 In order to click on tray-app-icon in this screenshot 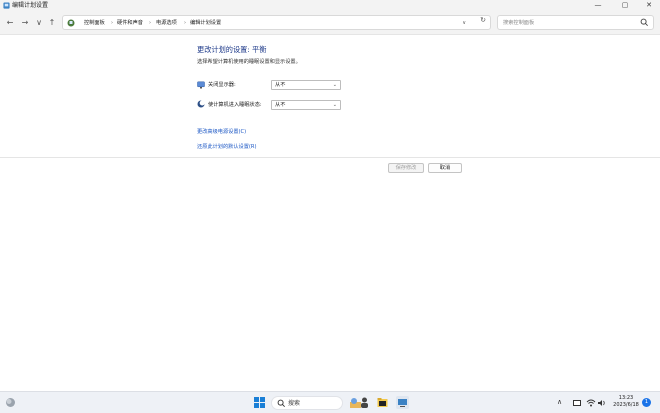, I will do `click(577, 403)`.